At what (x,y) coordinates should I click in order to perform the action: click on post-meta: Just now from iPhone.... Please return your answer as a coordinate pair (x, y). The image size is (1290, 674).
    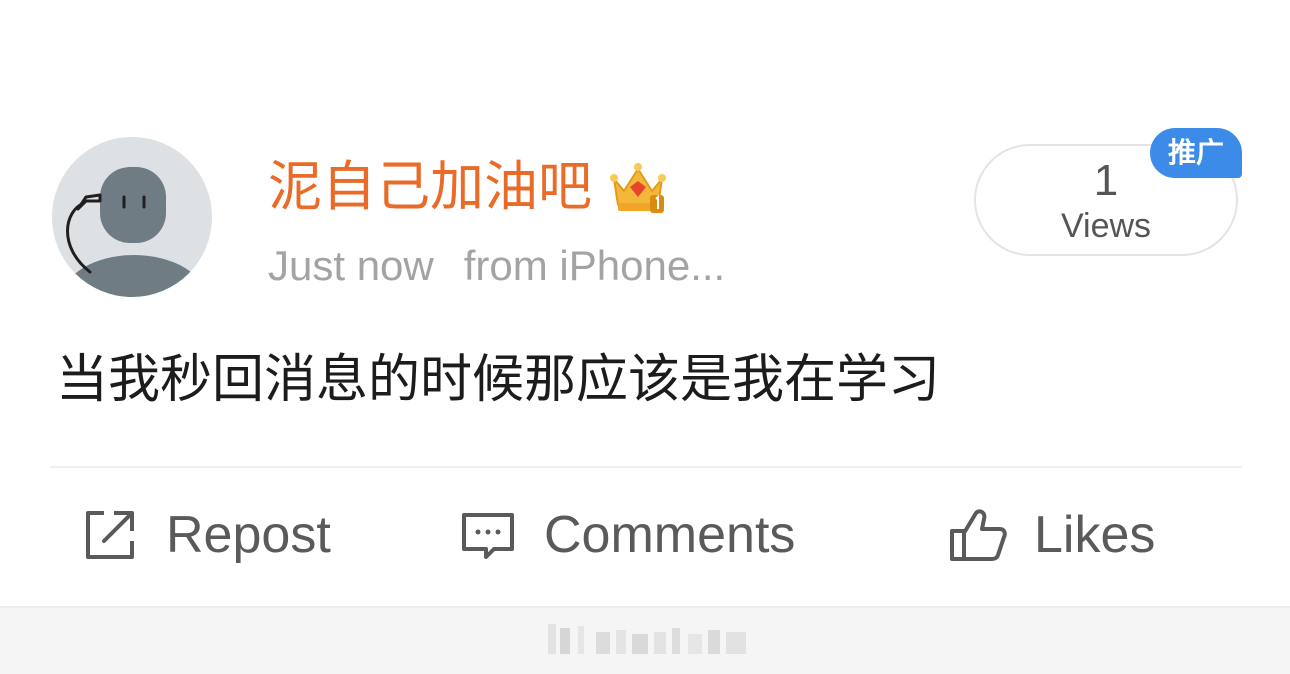
    Looking at the image, I should click on (496, 266).